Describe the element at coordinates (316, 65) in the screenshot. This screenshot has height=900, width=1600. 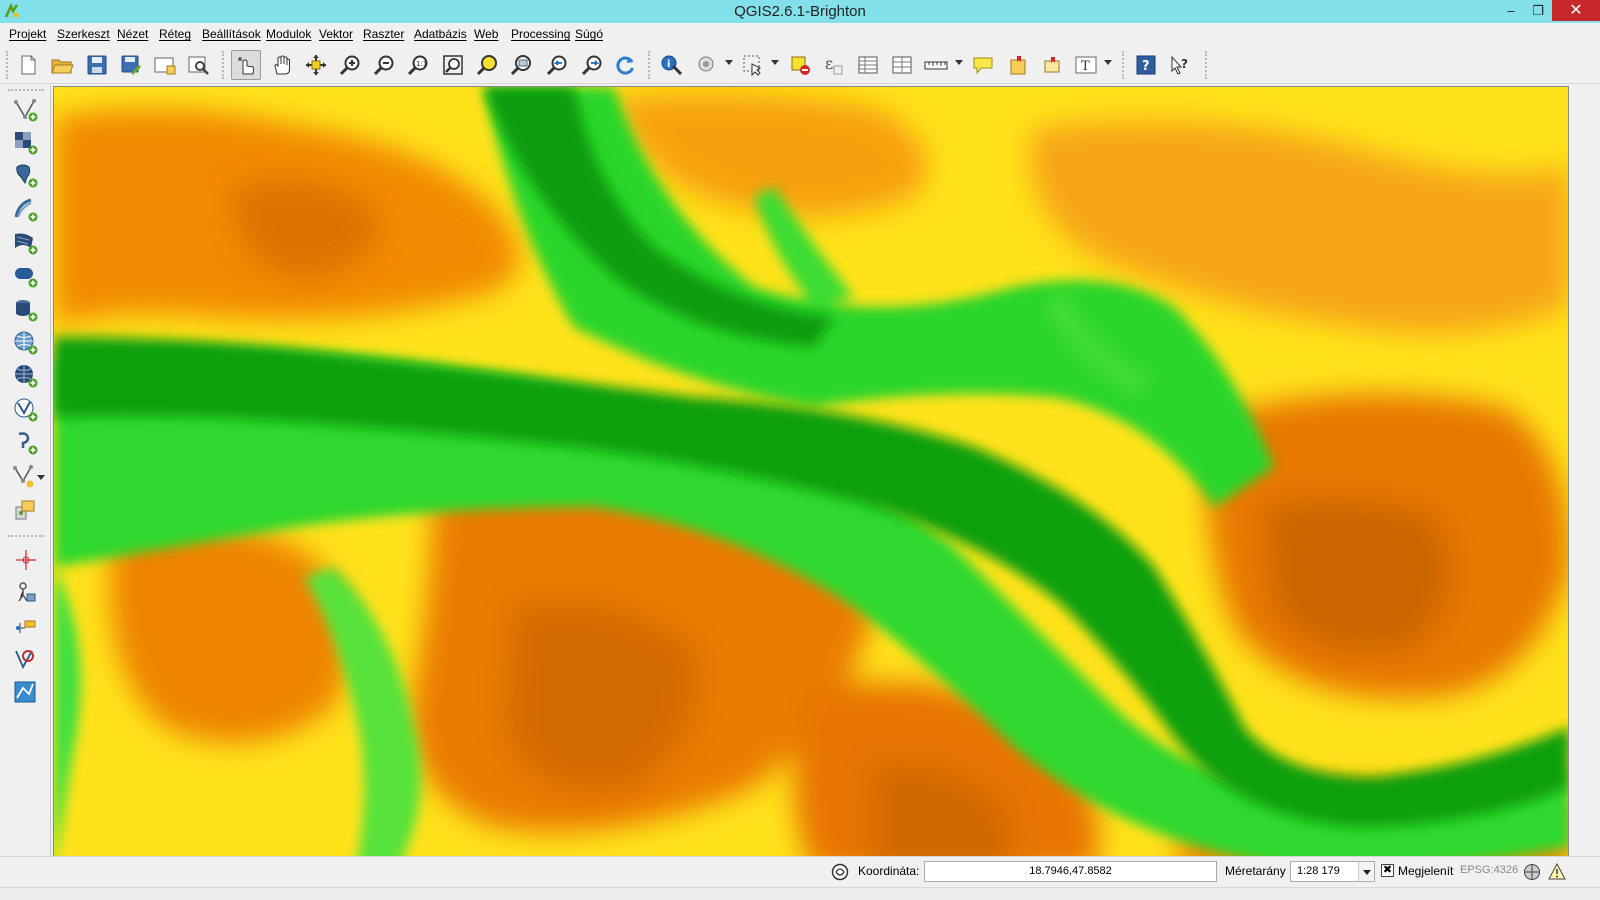
I see `pan-to-selection-icon` at that location.